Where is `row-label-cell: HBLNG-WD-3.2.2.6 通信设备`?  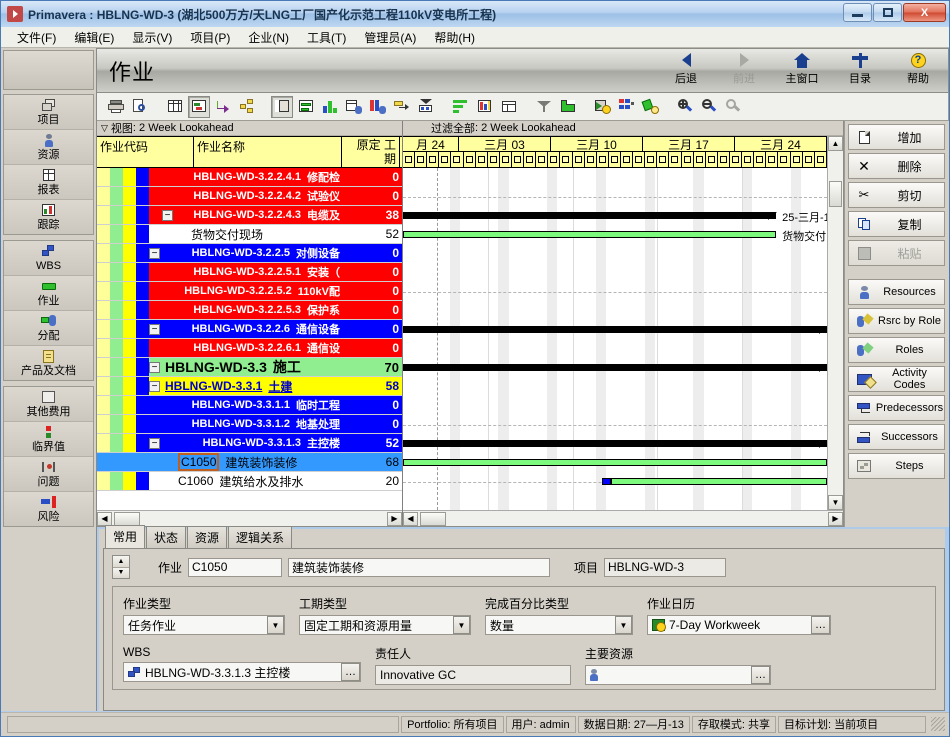 row-label-cell: HBLNG-WD-3.2.2.6 通信设备 is located at coordinates (253, 329).